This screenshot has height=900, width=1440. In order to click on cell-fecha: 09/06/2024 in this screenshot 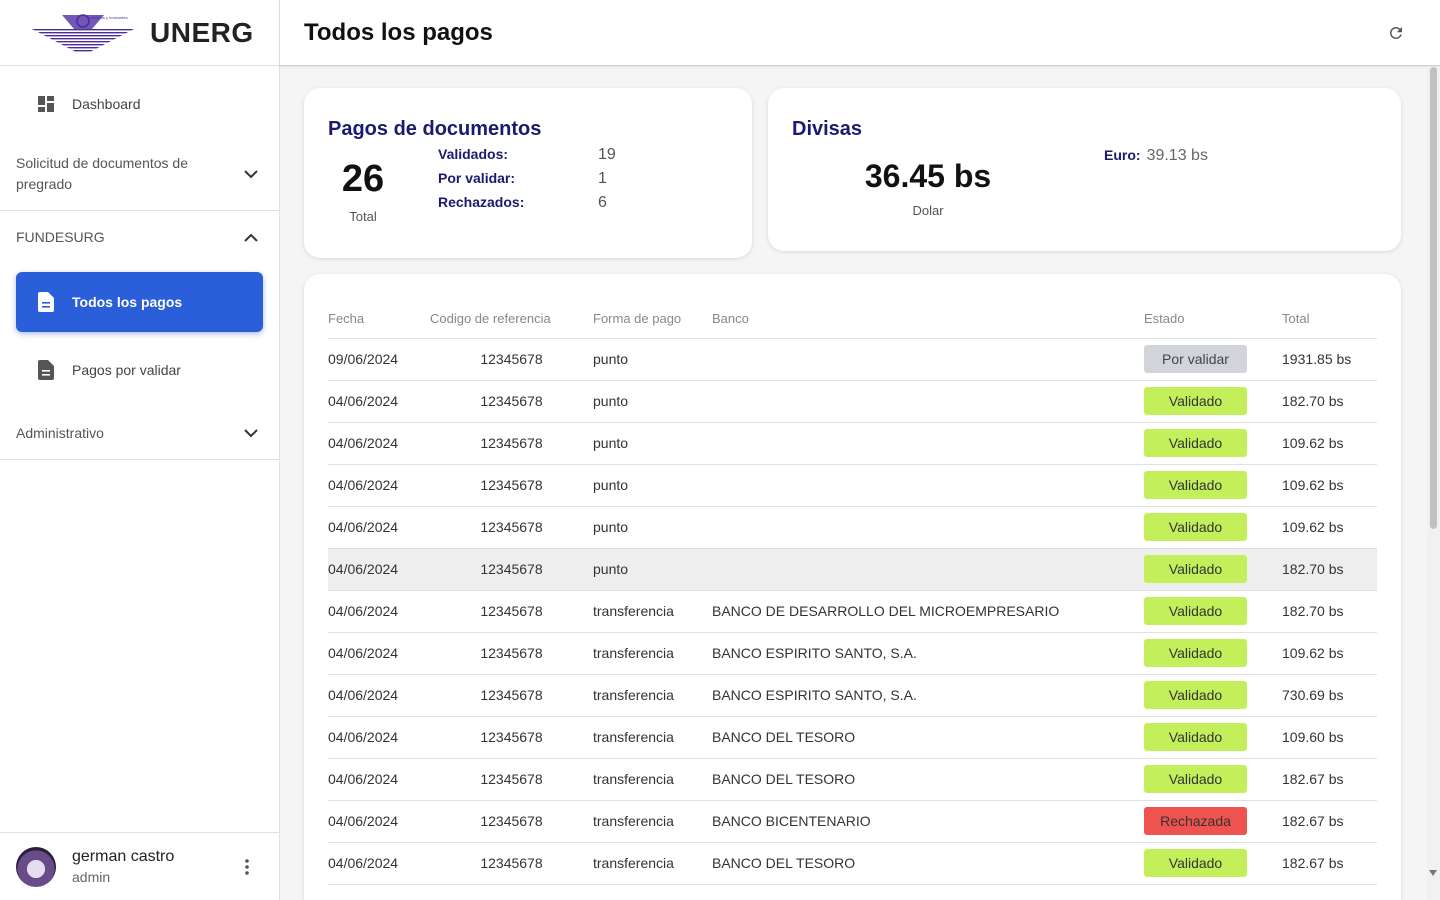, I will do `click(379, 359)`.